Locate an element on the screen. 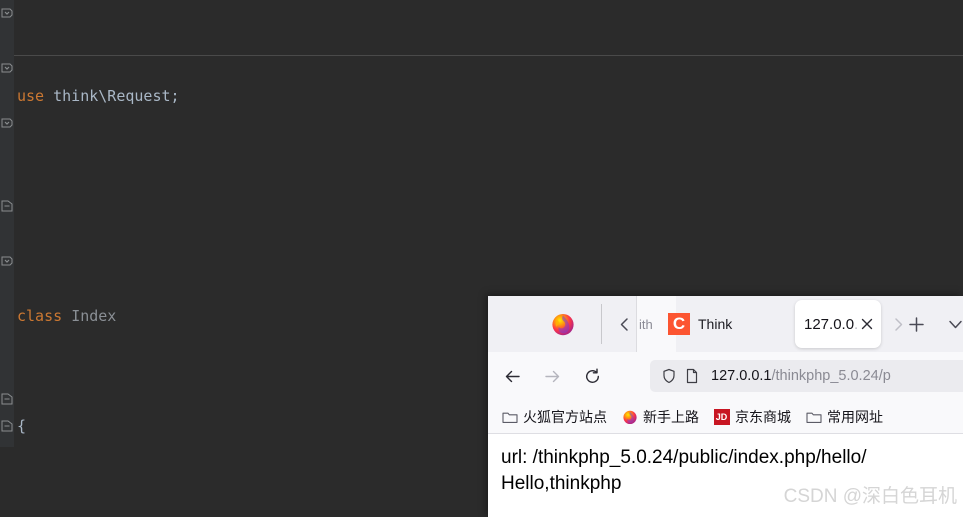 The height and width of the screenshot is (517, 963). bookmark-label: 新手上路 is located at coordinates (671, 416).